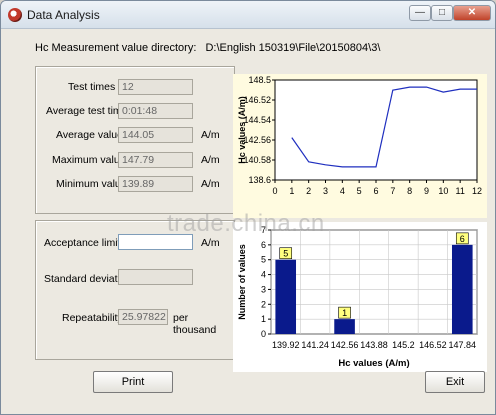 The width and height of the screenshot is (496, 415). What do you see at coordinates (375, 191) in the screenshot?
I see `line-chart-x-tick-label: 6` at bounding box center [375, 191].